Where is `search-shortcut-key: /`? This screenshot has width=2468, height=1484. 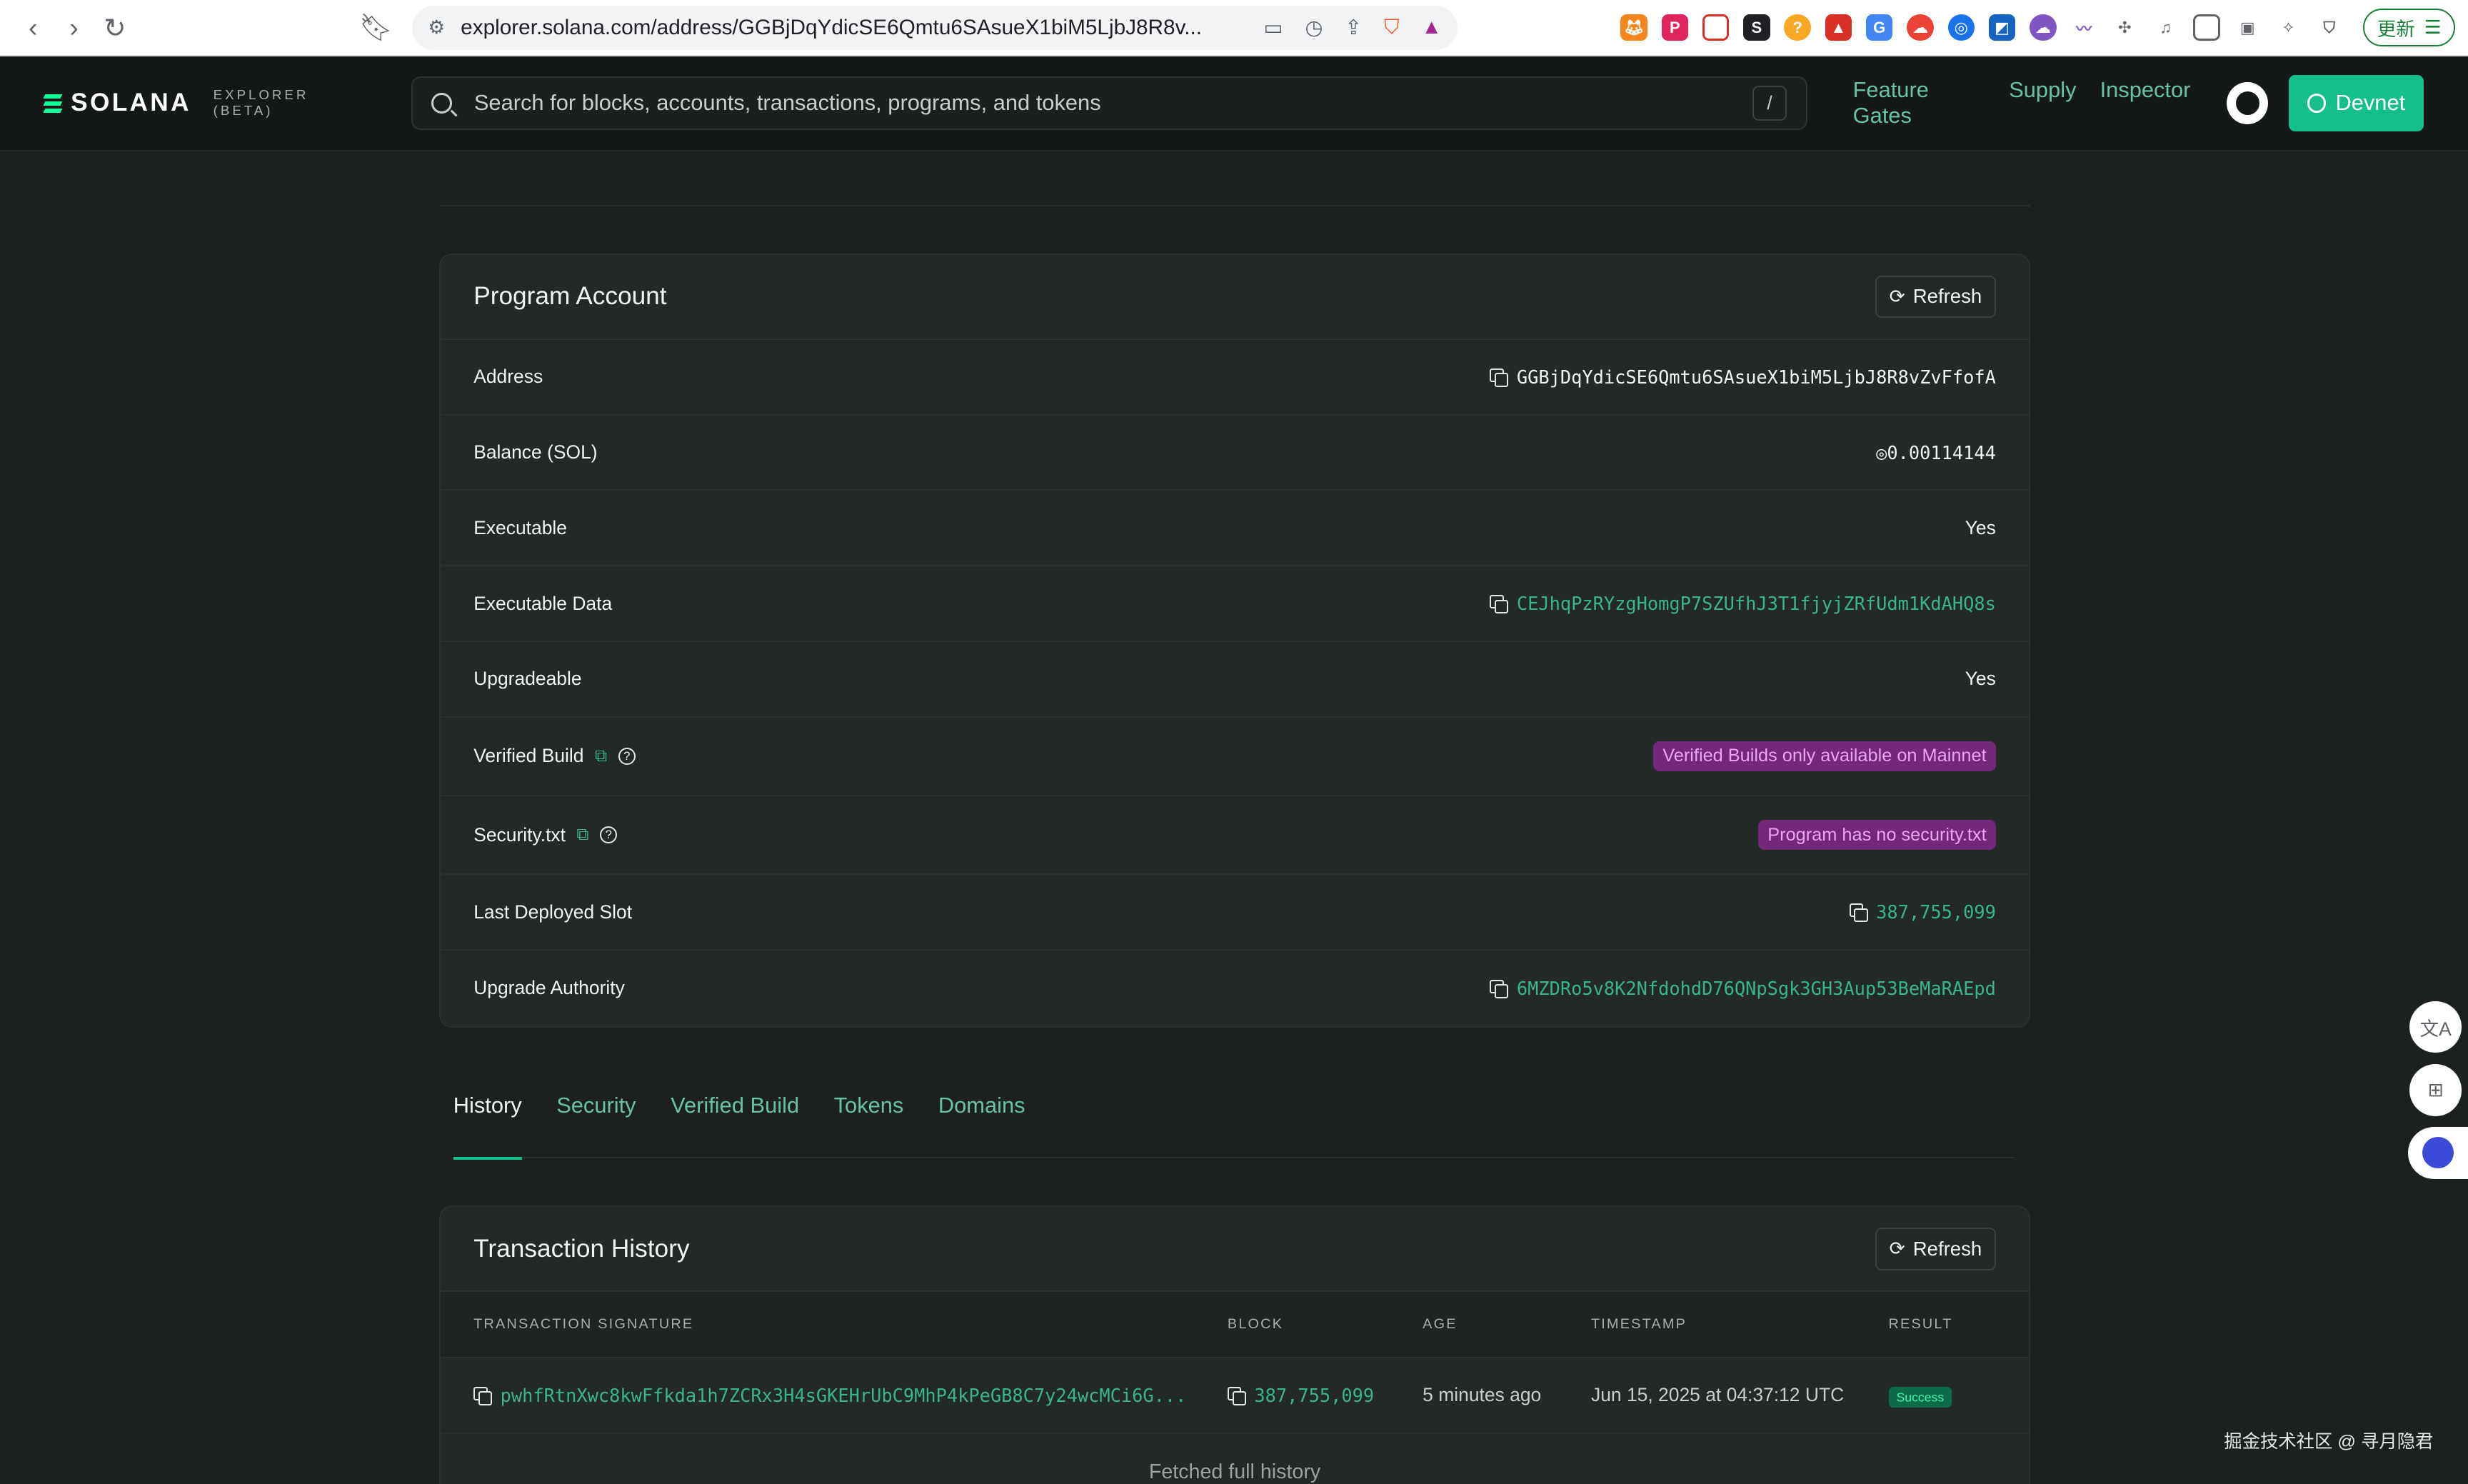 search-shortcut-key: / is located at coordinates (1770, 103).